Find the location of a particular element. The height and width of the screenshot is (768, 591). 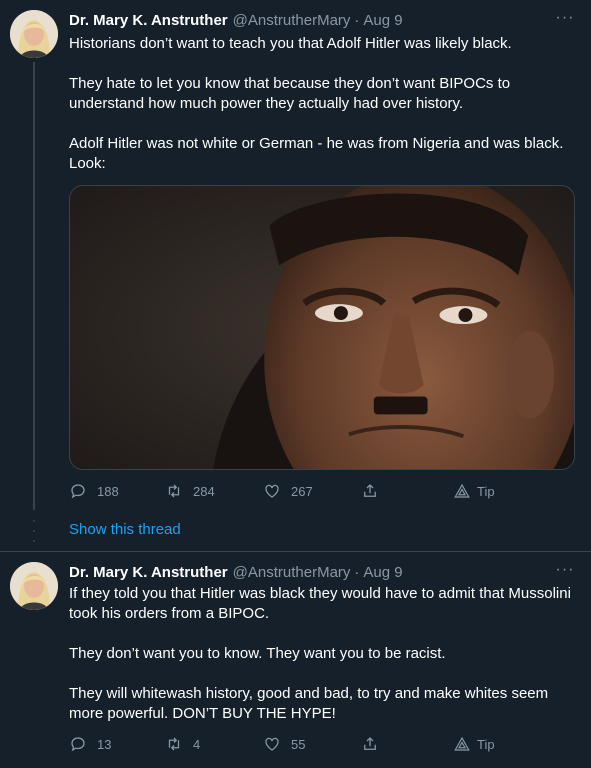

like-button: 55 is located at coordinates (284, 744).